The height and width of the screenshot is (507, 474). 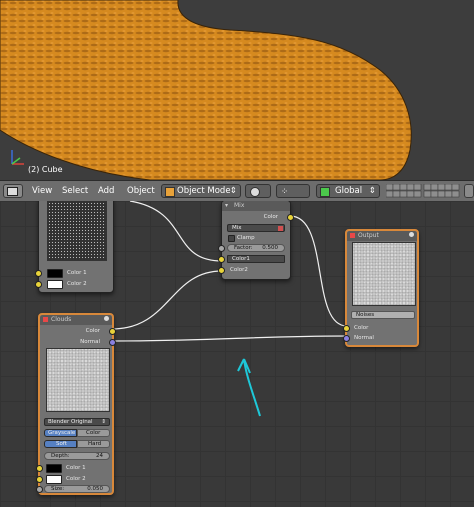 What do you see at coordinates (243, 248) in the screenshot?
I see `factor-label: Factor:` at bounding box center [243, 248].